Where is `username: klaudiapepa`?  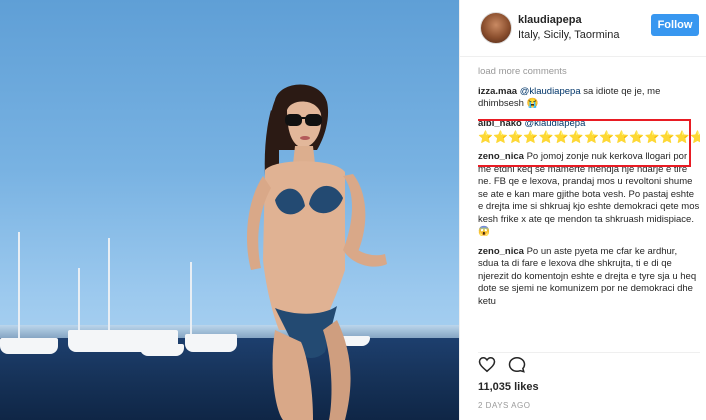 username: klaudiapepa is located at coordinates (550, 20).